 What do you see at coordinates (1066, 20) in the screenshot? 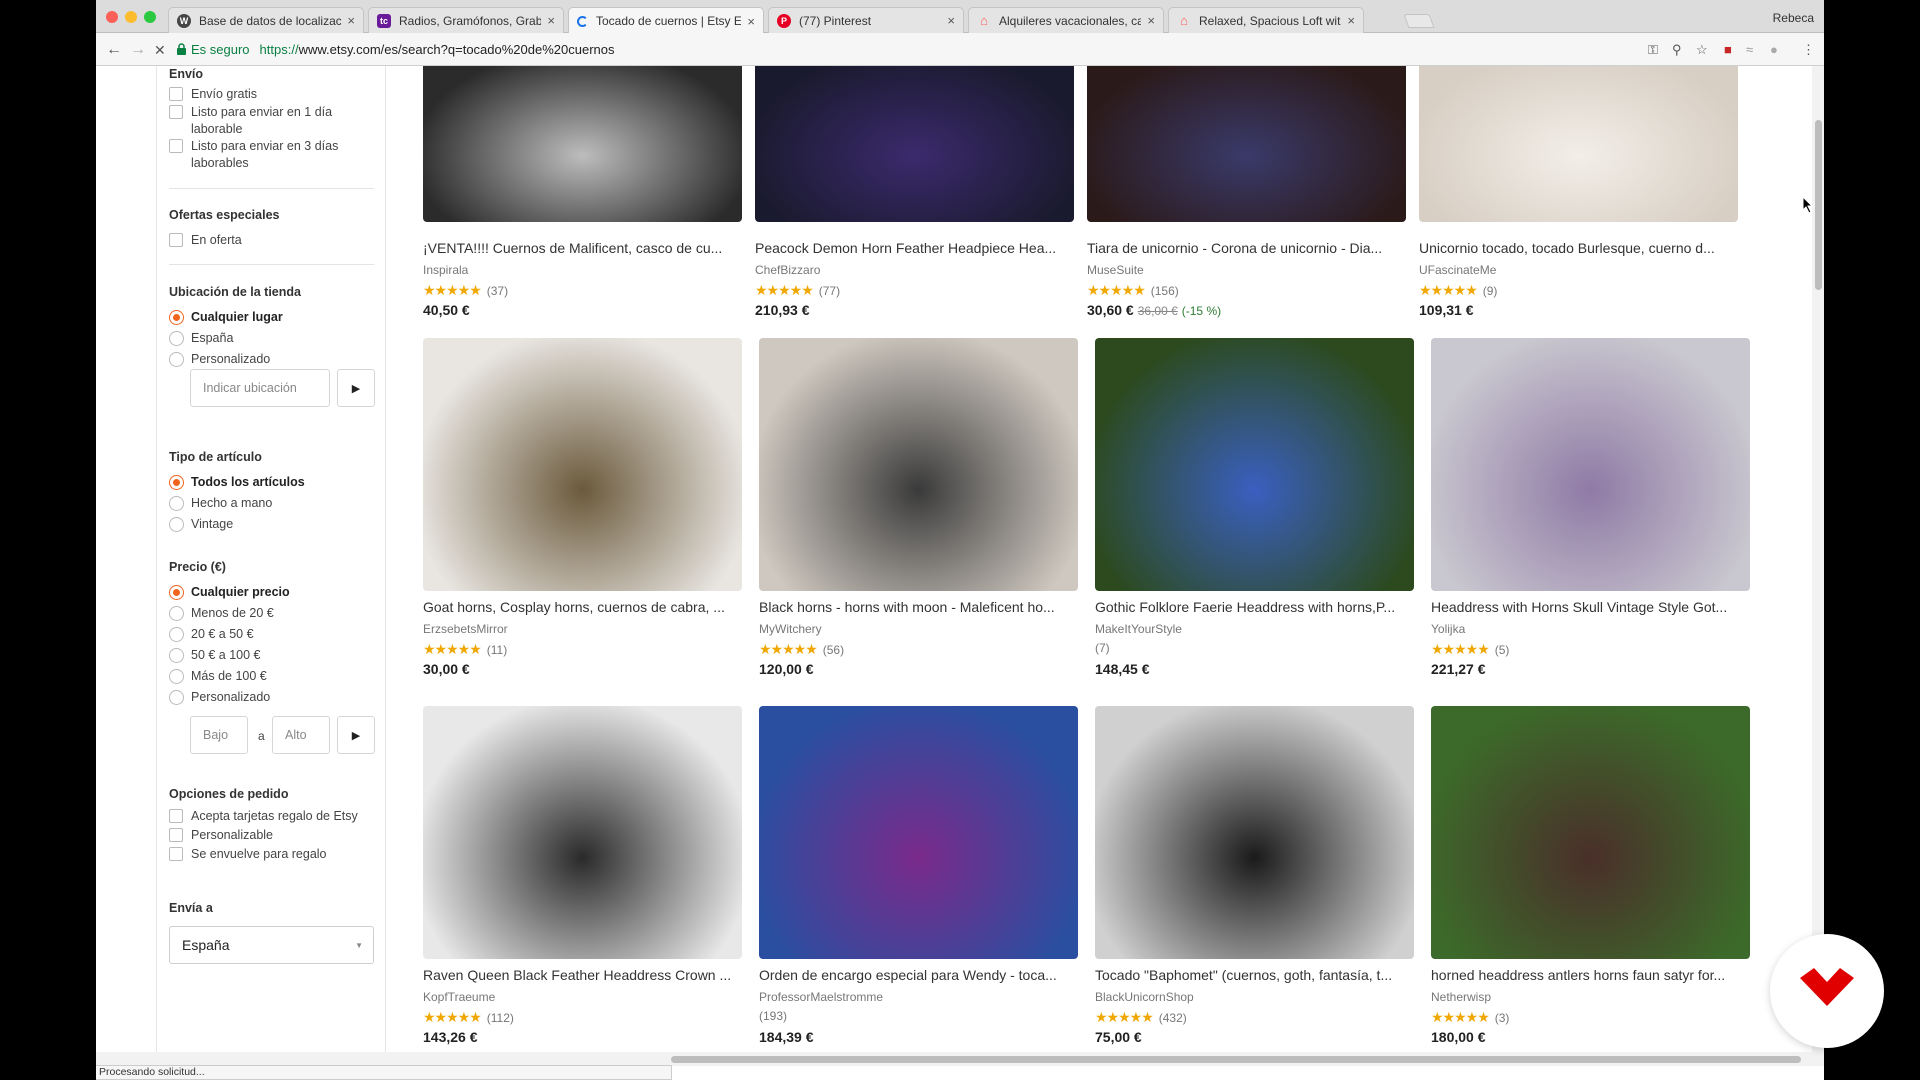
I see `tab-airbnb-rentals: ⌂ Alquileres vacacionales, casas ×` at bounding box center [1066, 20].